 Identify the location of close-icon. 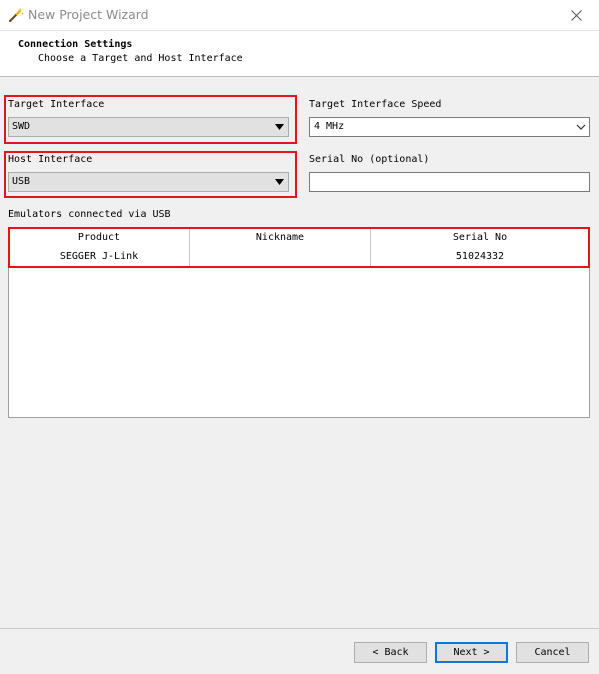
(576, 15).